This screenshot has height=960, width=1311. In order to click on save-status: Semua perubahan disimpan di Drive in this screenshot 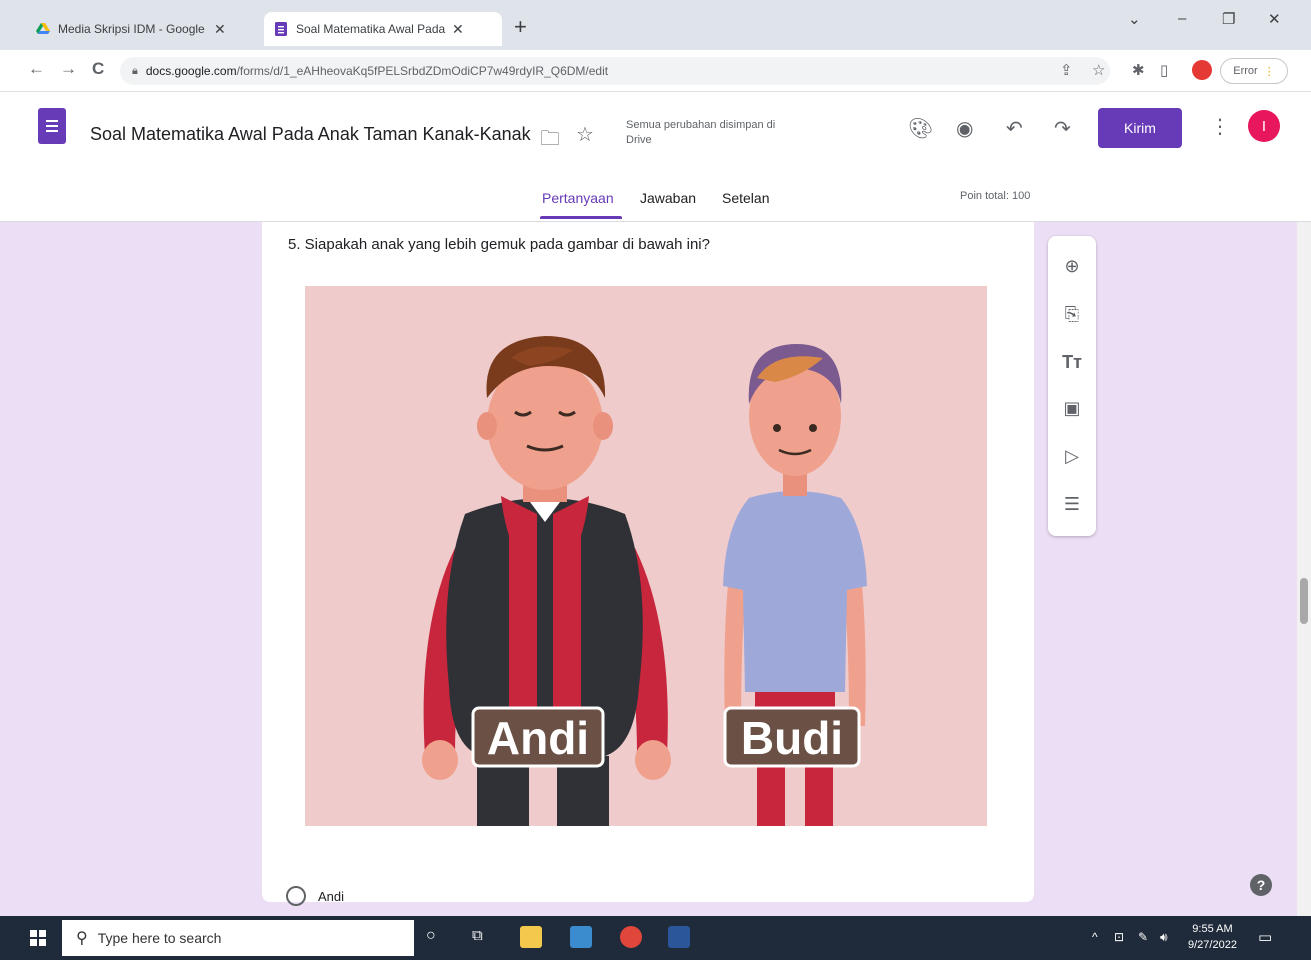, I will do `click(701, 132)`.